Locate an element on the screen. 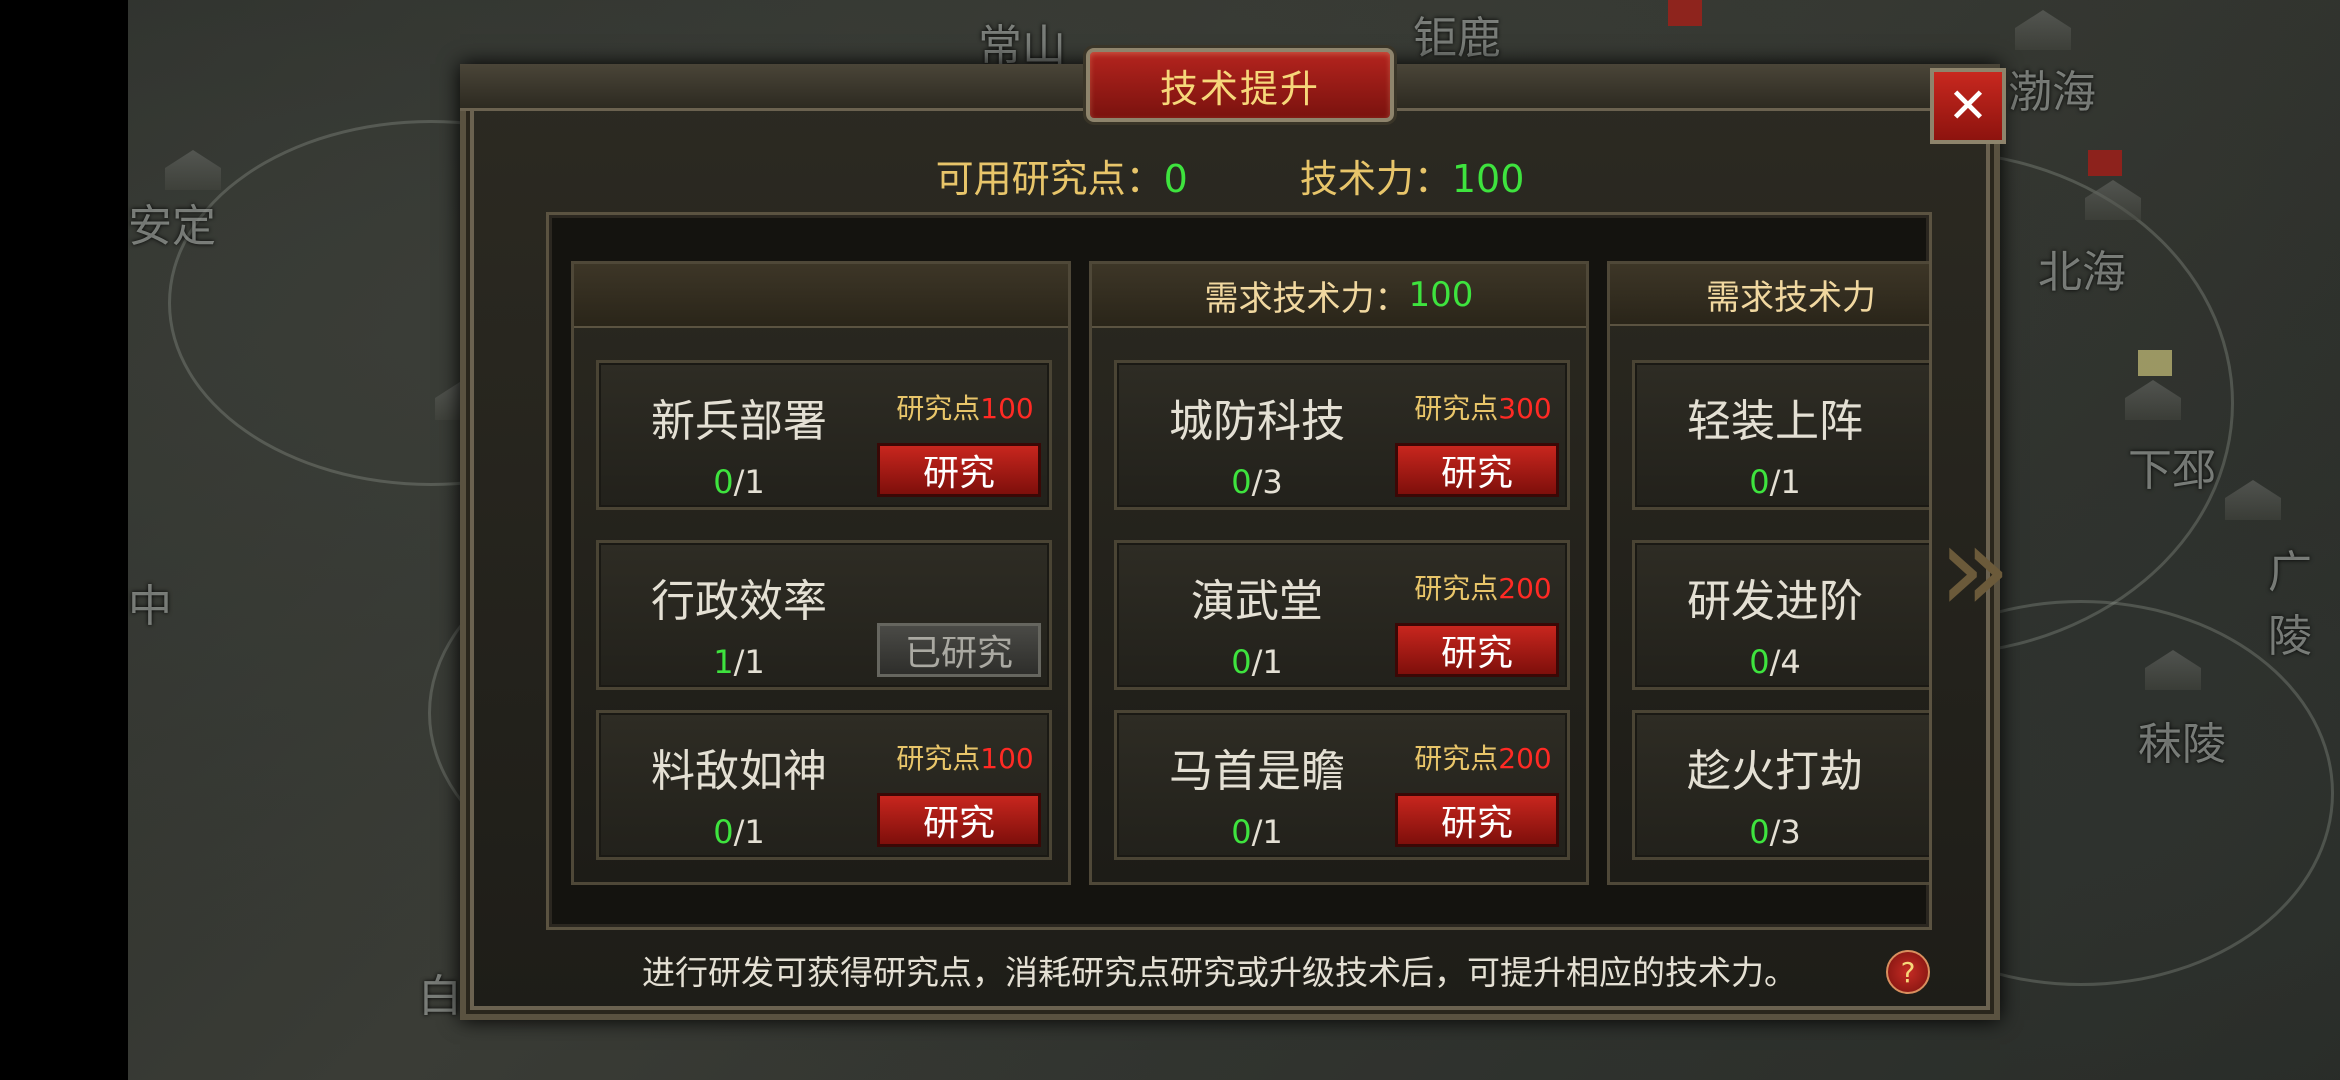  tech-card: 演武堂 0/1 研究点200 研究 is located at coordinates (1342, 615).